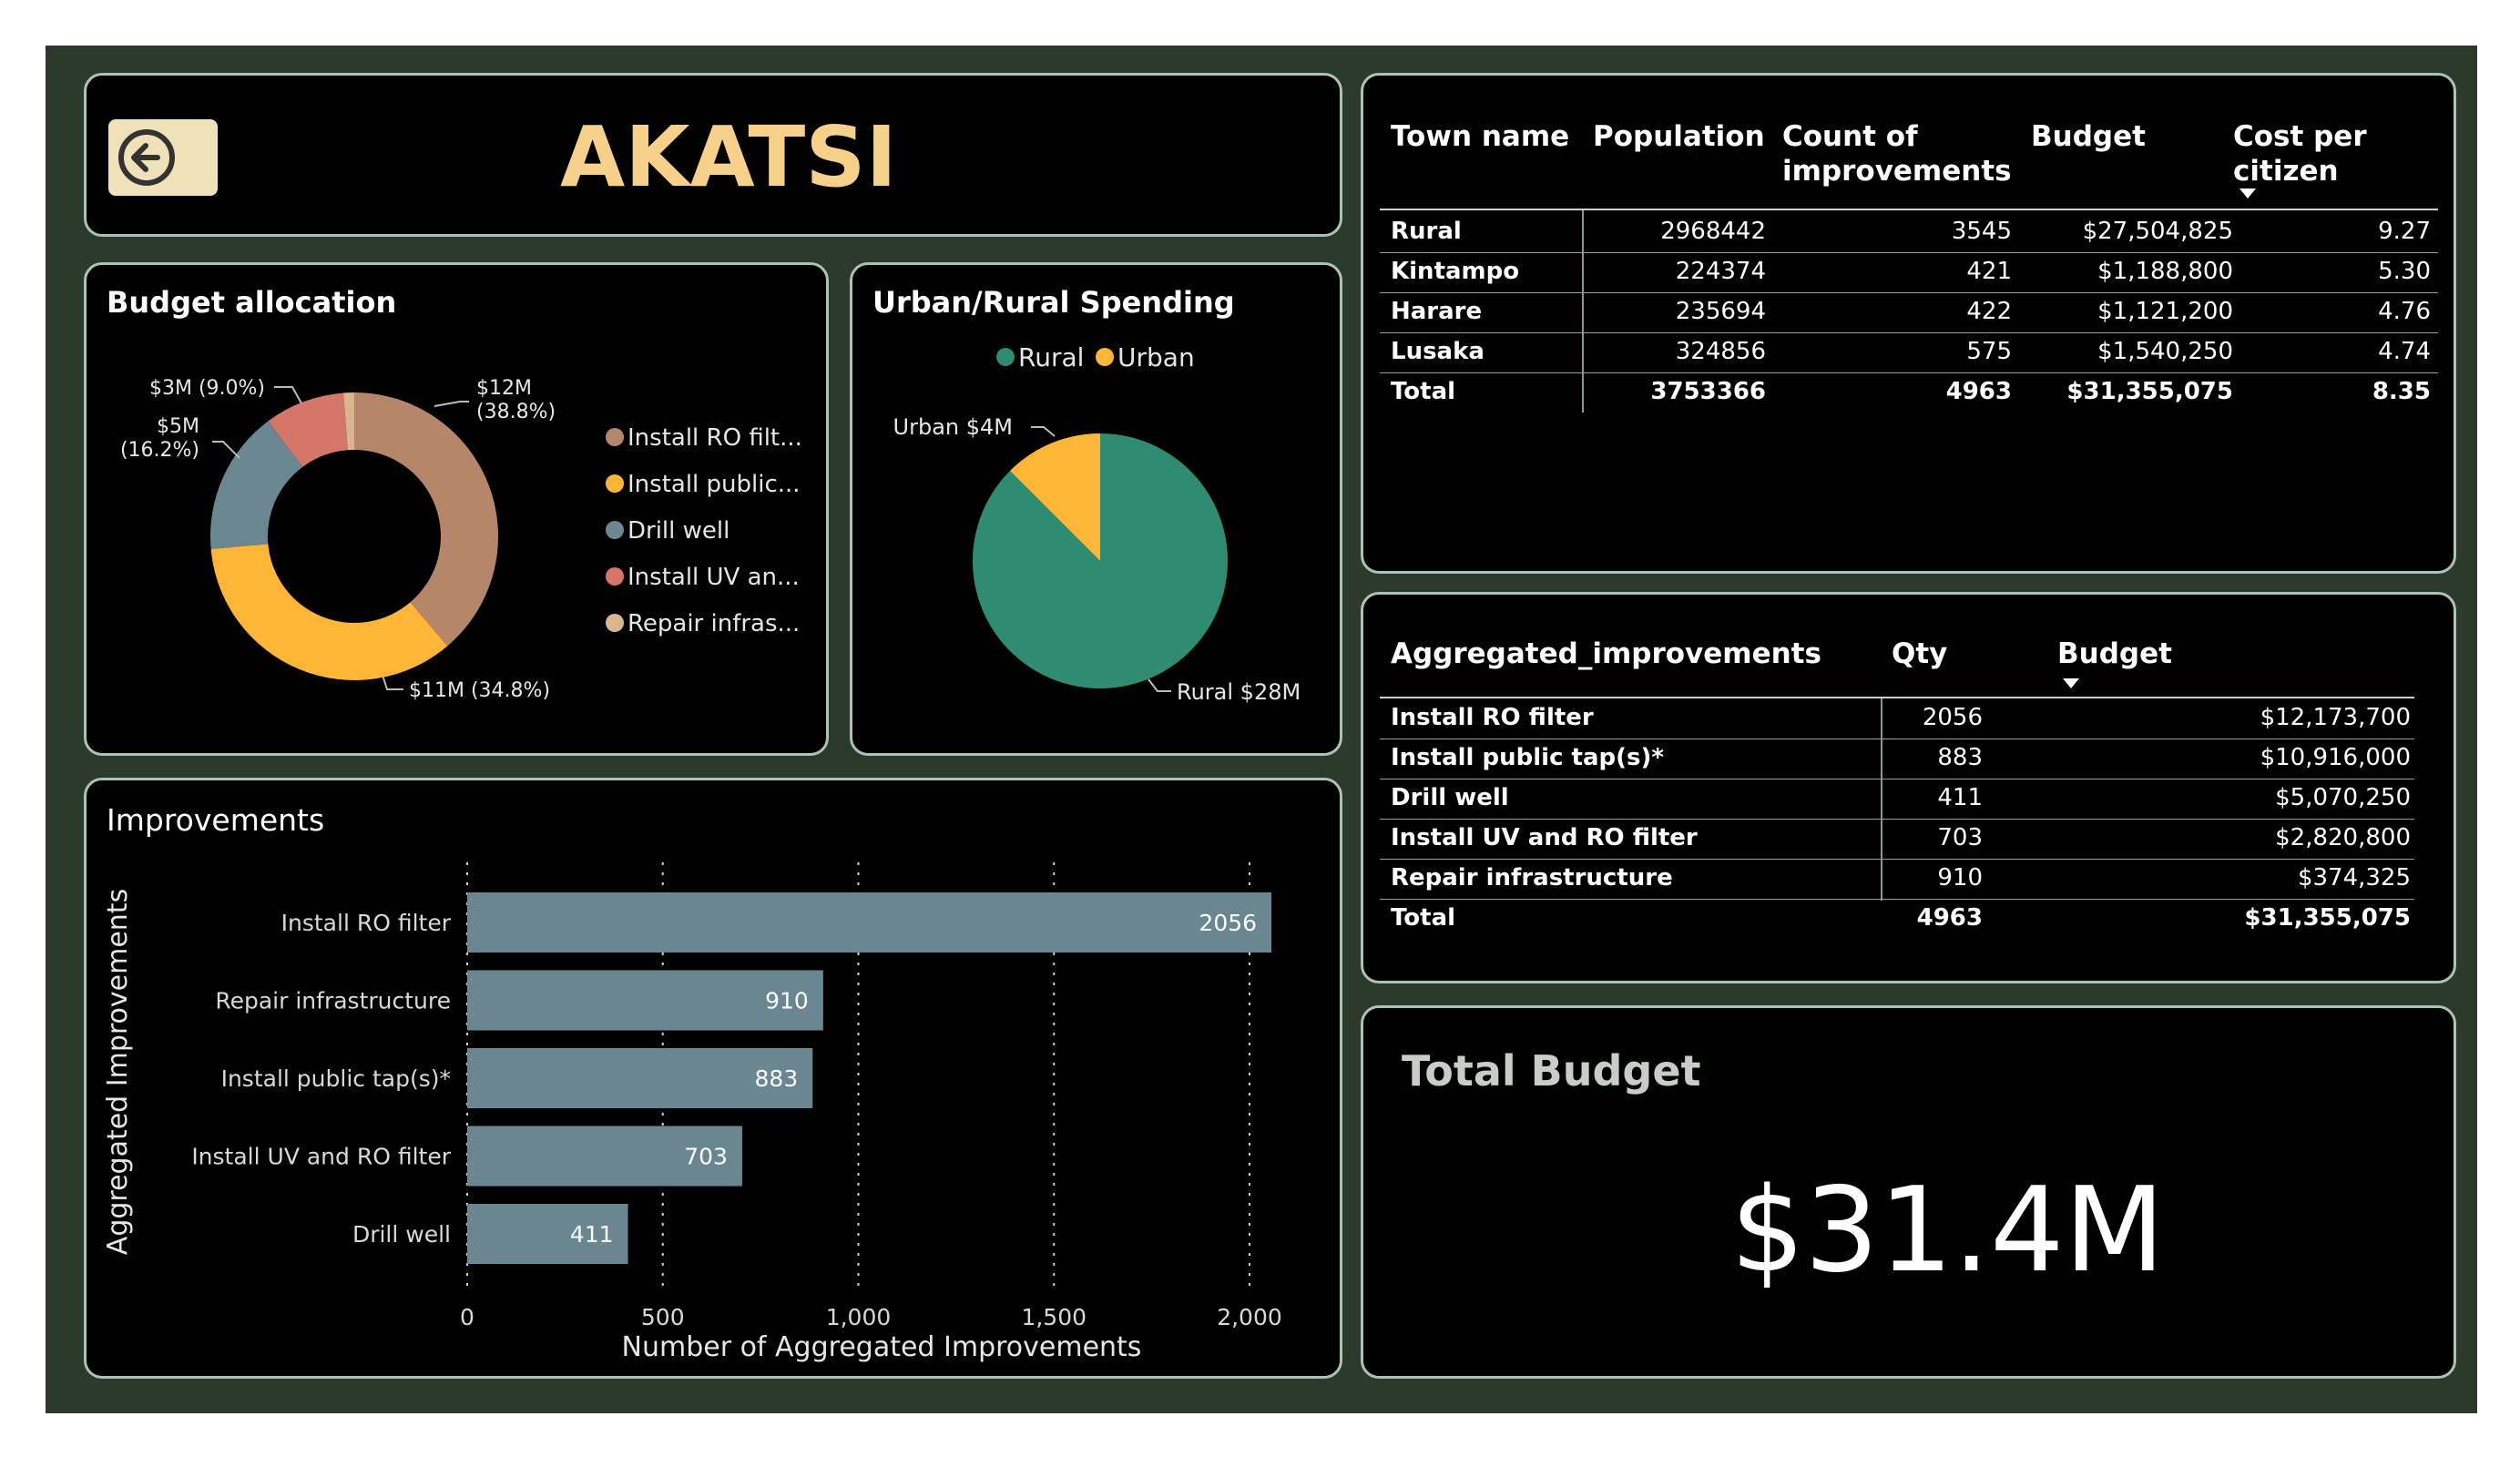 The height and width of the screenshot is (1457, 2520). I want to click on column-header: Cost per citizen, so click(2300, 154).